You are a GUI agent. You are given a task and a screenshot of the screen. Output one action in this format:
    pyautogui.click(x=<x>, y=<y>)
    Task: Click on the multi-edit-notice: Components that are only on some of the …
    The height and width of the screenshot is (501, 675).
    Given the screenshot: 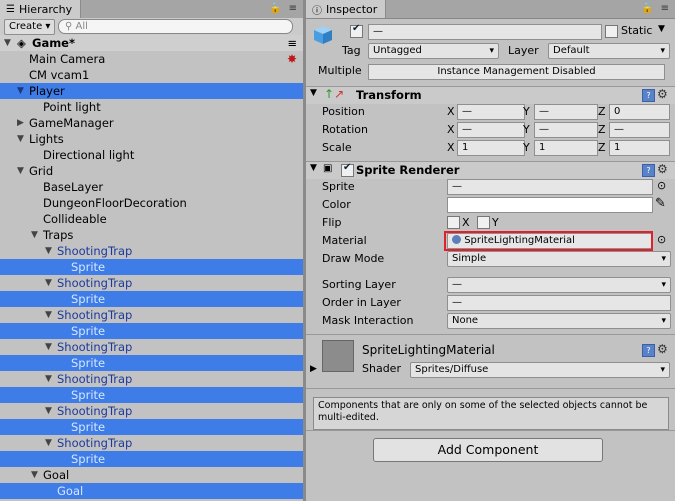 What is the action you would take?
    pyautogui.click(x=491, y=413)
    